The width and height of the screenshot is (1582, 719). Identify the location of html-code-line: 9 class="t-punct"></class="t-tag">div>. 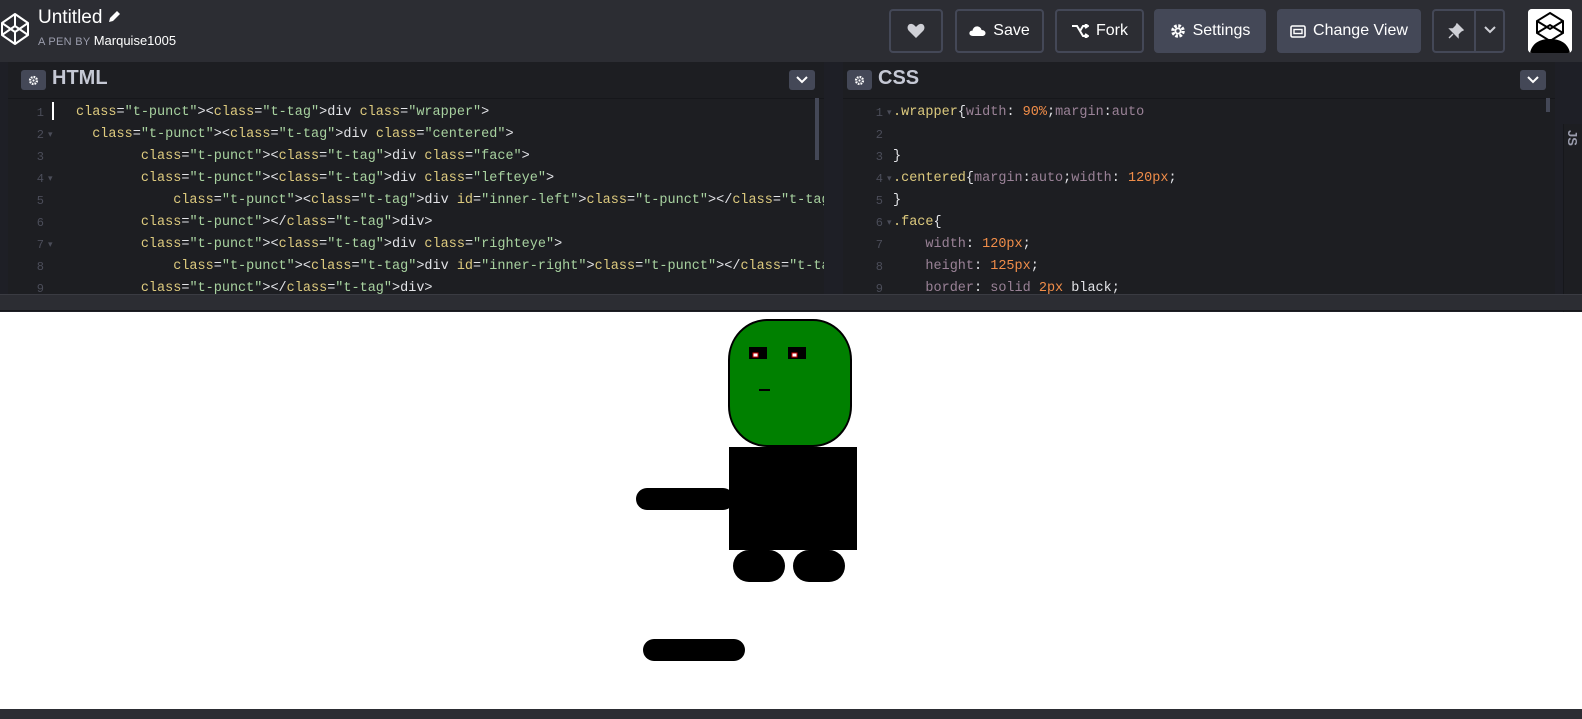
(416, 286).